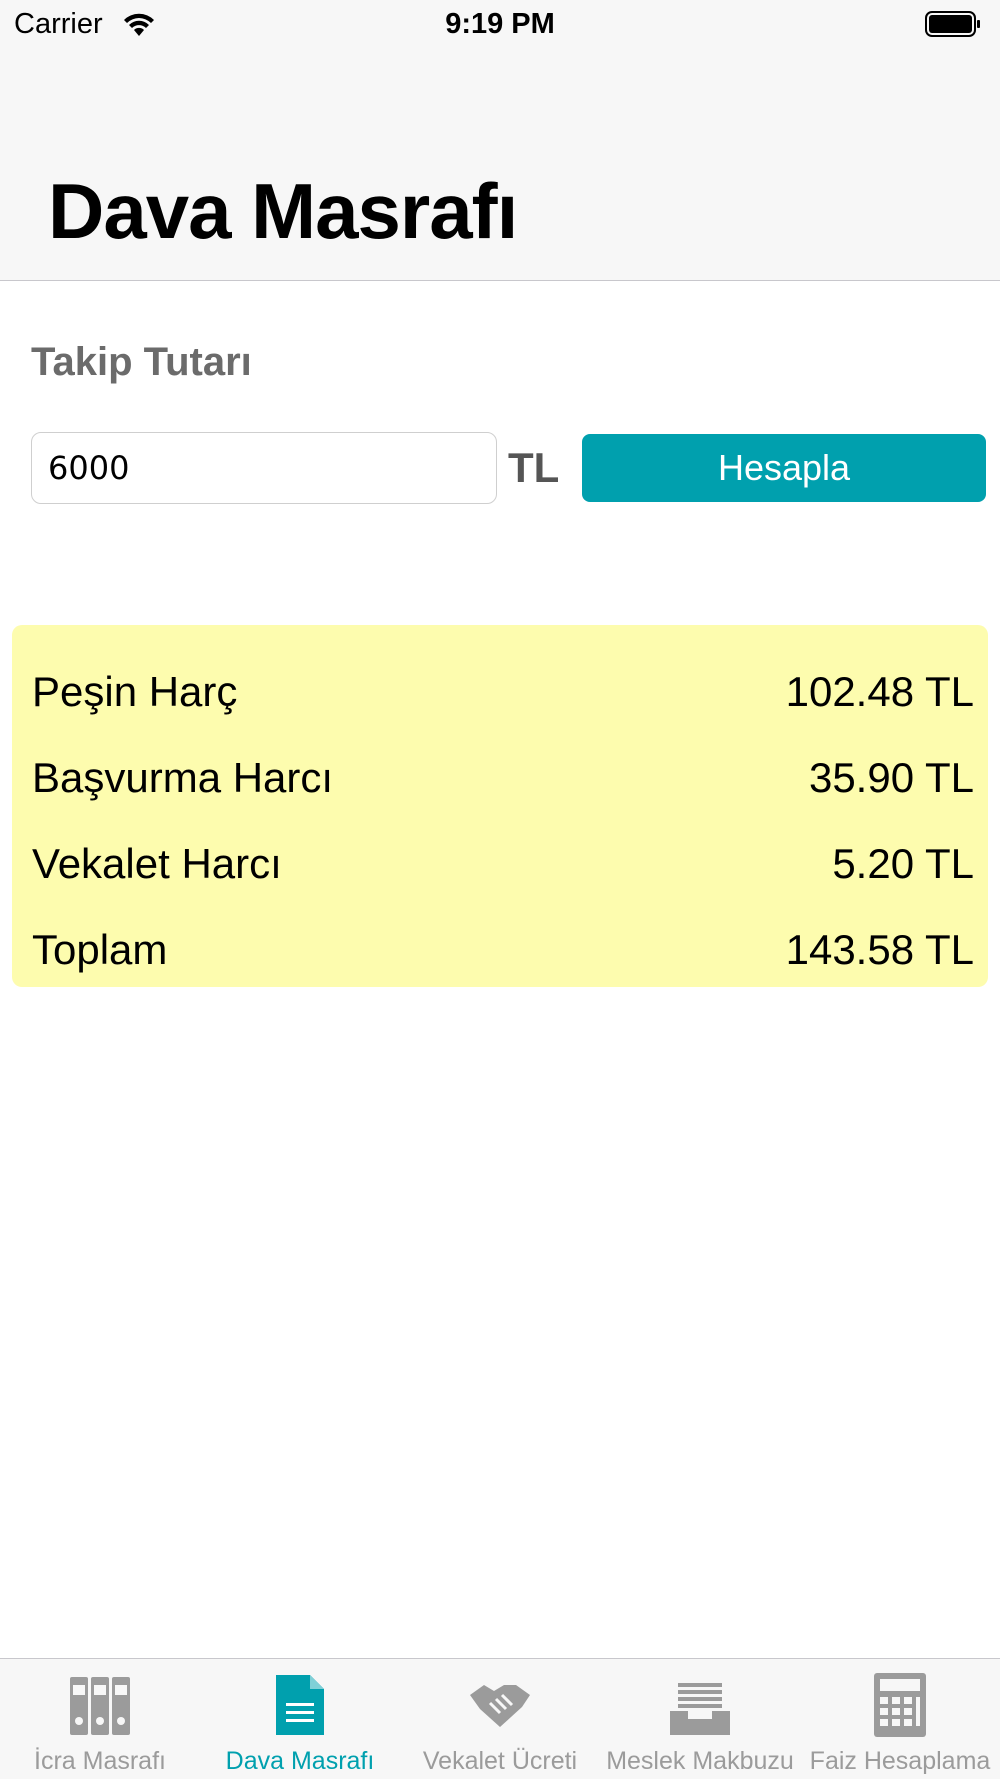 Image resolution: width=1000 pixels, height=1779 pixels. I want to click on amount-label: Takip Tutarı, so click(141, 362).